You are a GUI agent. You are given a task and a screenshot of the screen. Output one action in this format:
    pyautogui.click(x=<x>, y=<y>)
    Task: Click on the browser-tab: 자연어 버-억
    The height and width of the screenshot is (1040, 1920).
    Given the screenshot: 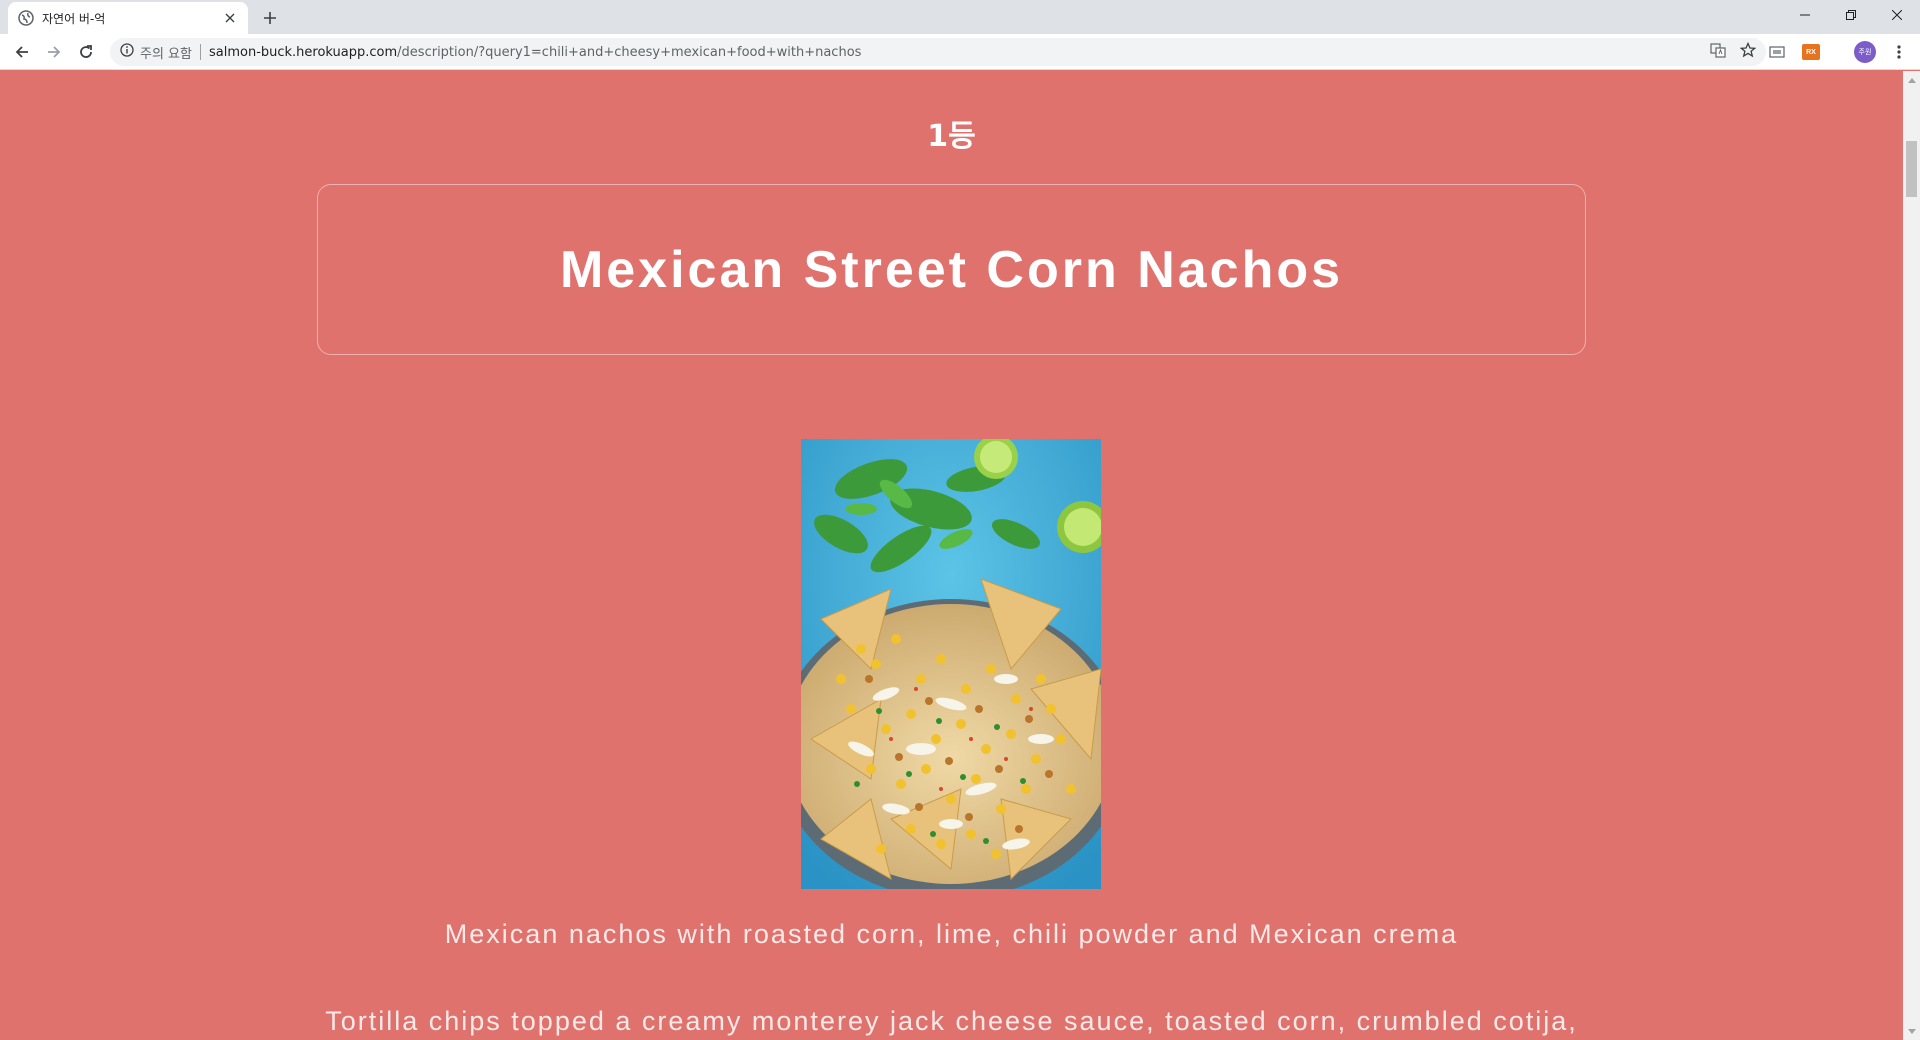 What is the action you would take?
    pyautogui.click(x=128, y=18)
    